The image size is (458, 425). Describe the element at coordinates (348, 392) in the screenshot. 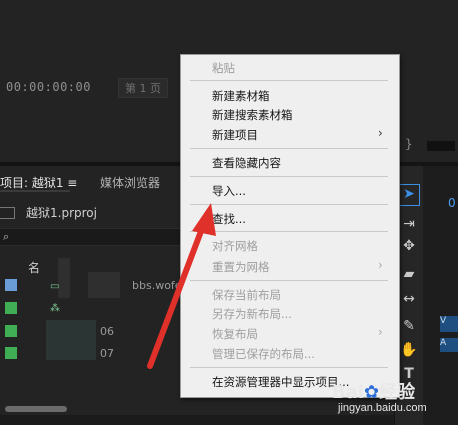

I see `watermark-logo-prefix: Bai` at that location.